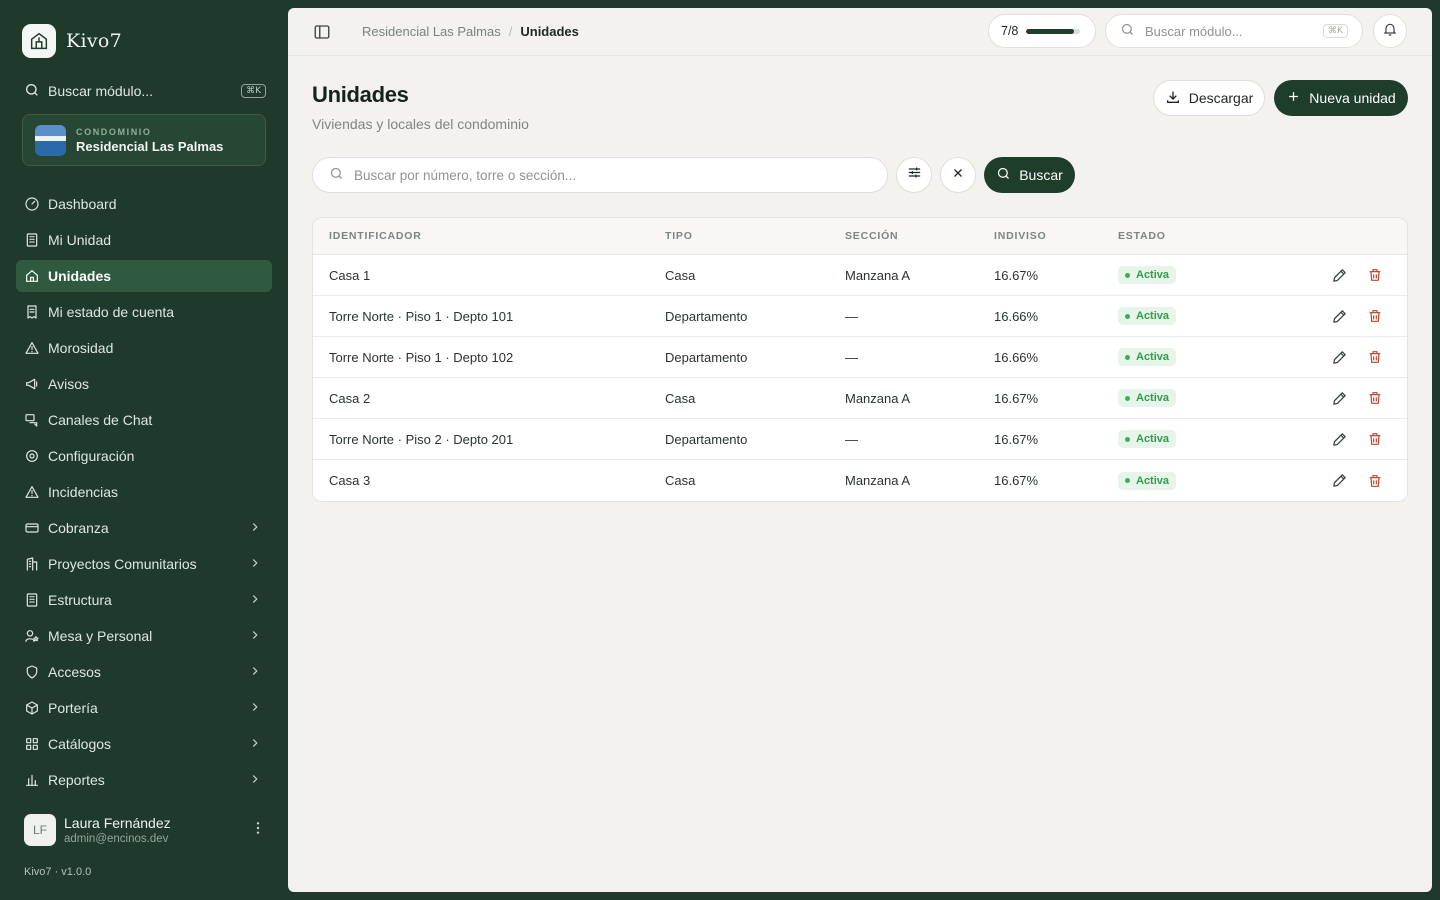 The width and height of the screenshot is (1440, 900). What do you see at coordinates (144, 780) in the screenshot?
I see `sidebar-item-reportes: Reportes` at bounding box center [144, 780].